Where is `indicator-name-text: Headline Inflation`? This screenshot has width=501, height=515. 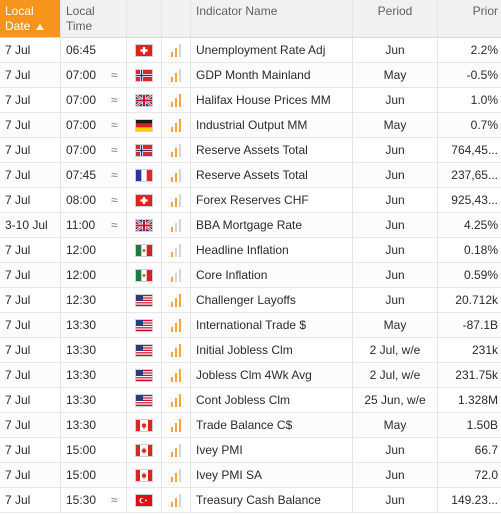 indicator-name-text: Headline Inflation is located at coordinates (242, 250).